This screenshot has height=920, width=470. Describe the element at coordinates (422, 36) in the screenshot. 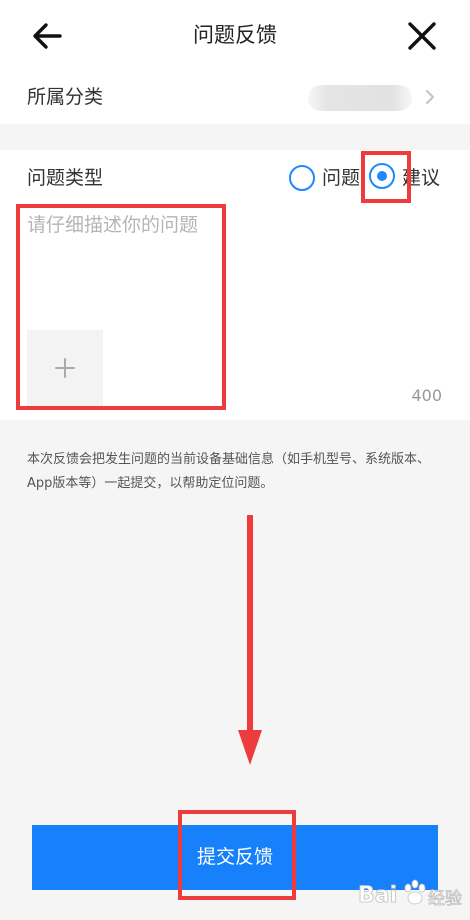

I see `close-icon` at that location.